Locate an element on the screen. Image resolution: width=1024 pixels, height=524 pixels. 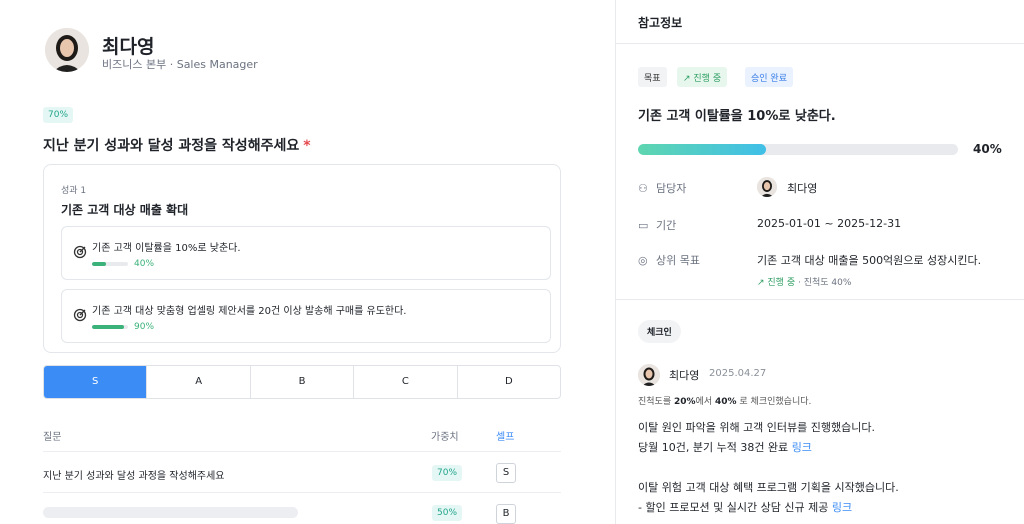
objective-progress-value: 40% is located at coordinates (987, 149).